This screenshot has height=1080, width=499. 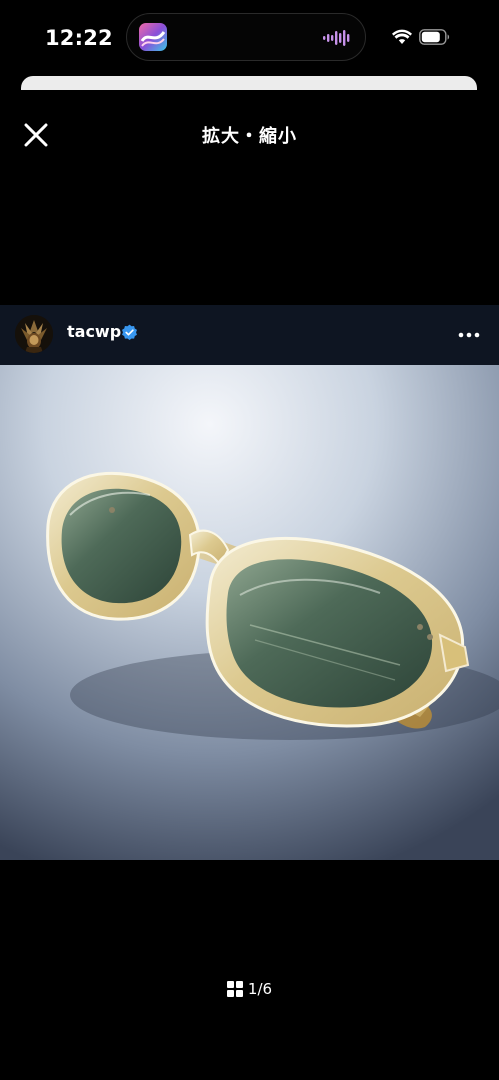 What do you see at coordinates (469, 335) in the screenshot?
I see `more-options-icon` at bounding box center [469, 335].